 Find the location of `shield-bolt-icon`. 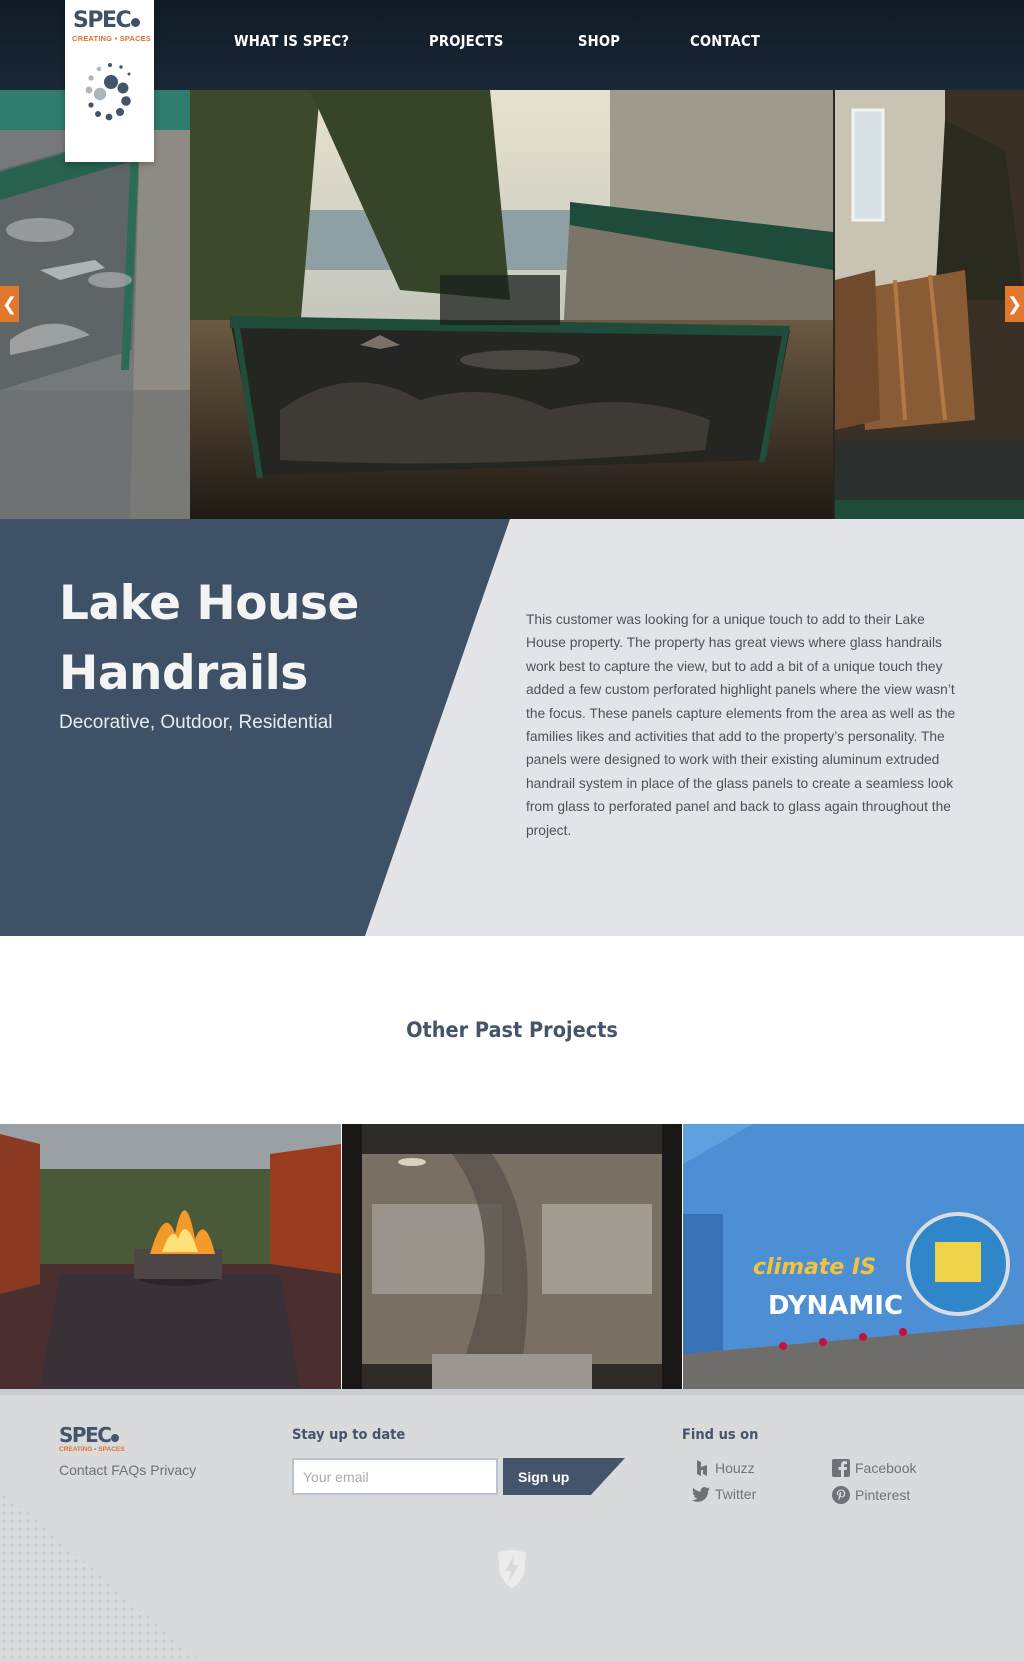

shield-bolt-icon is located at coordinates (512, 1569).